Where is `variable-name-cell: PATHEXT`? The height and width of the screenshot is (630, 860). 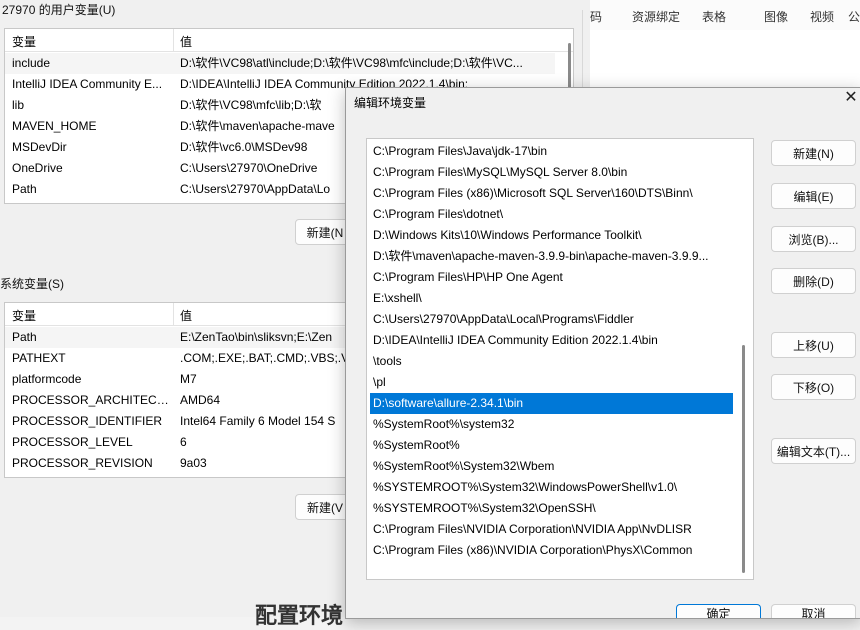 variable-name-cell: PATHEXT is located at coordinates (39, 358).